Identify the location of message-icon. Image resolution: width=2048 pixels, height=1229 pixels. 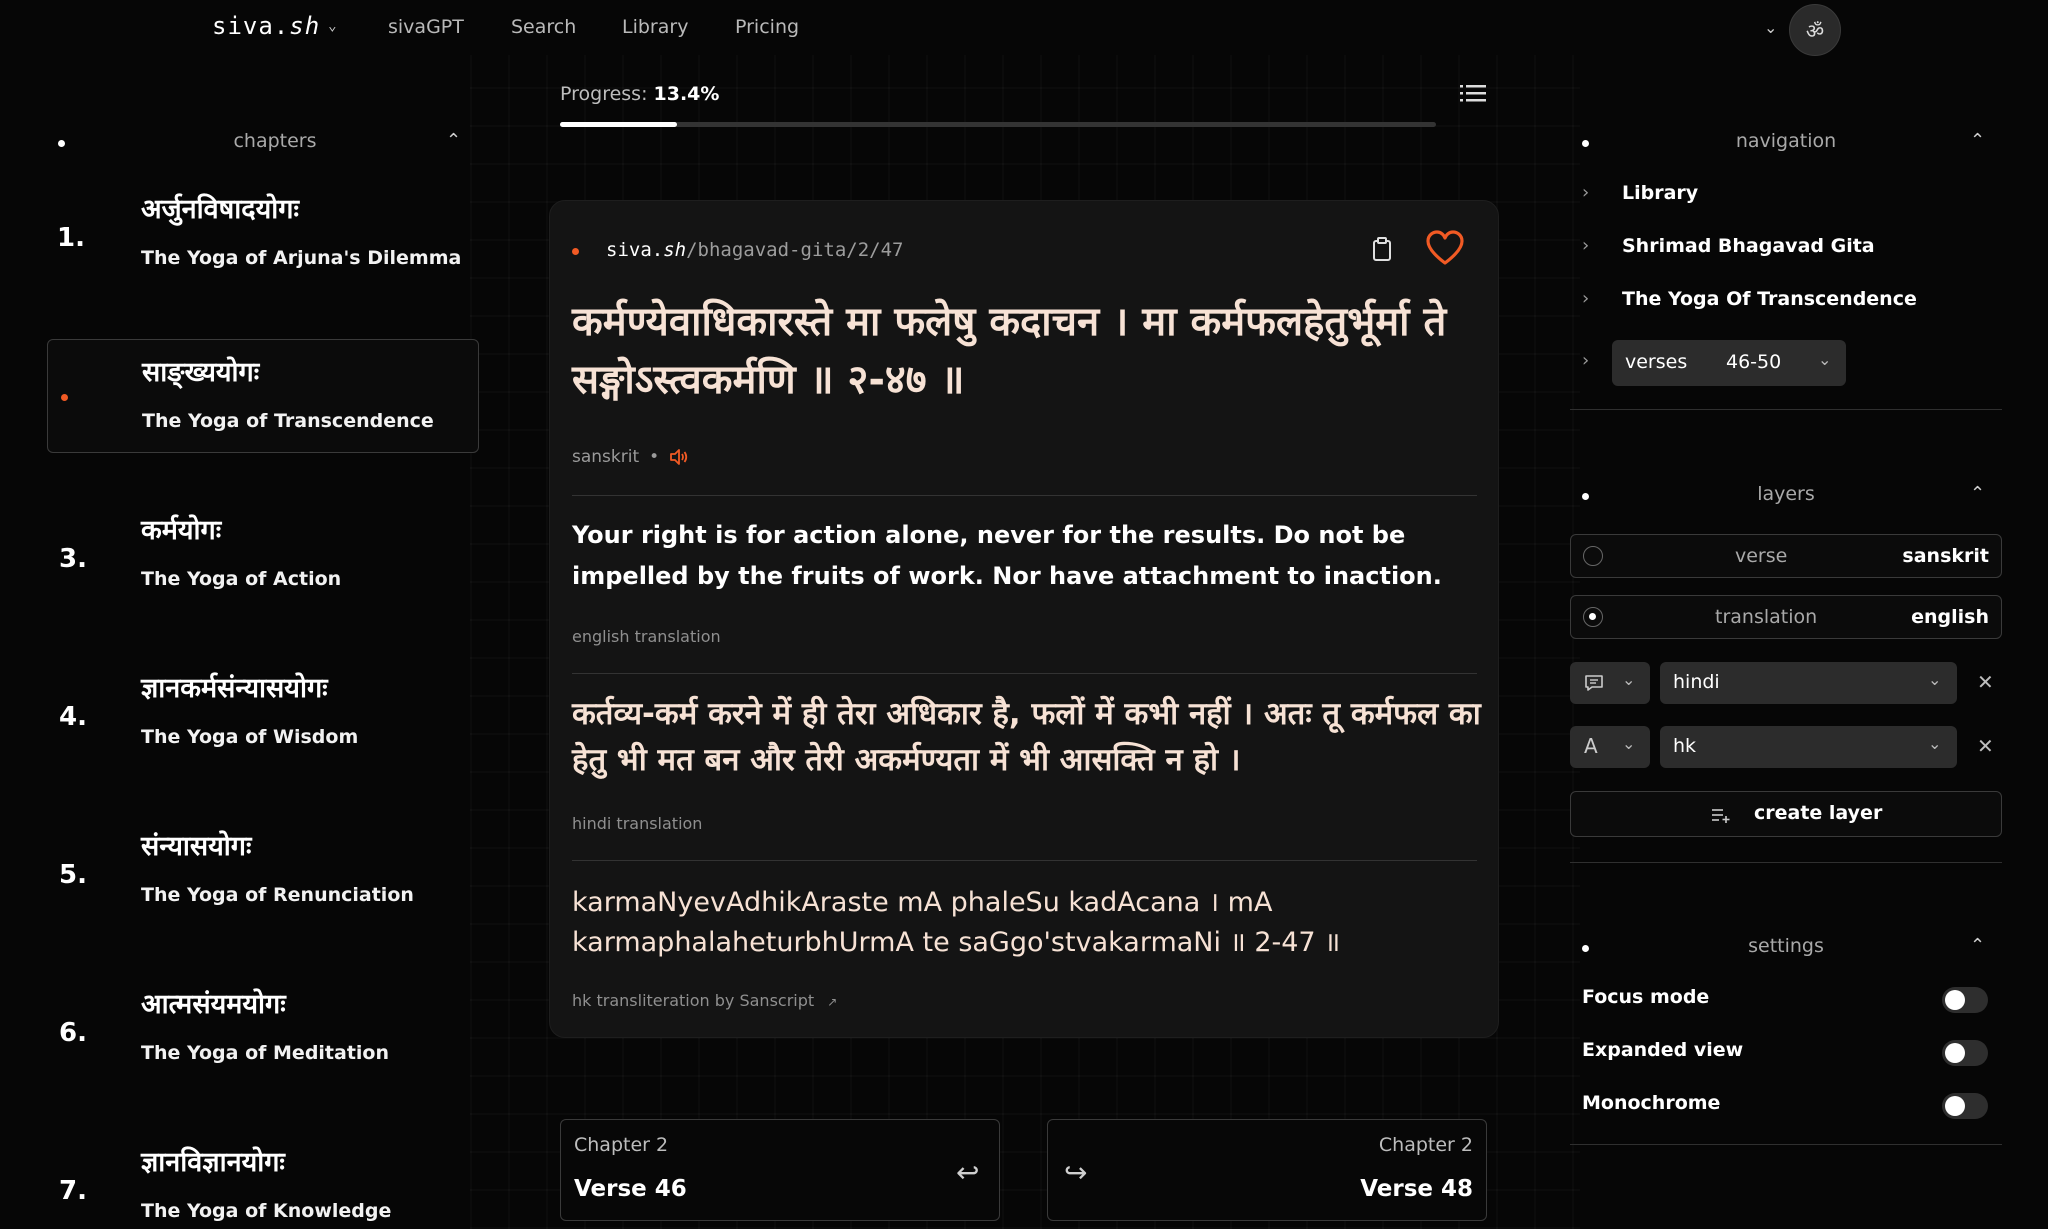
(1594, 683).